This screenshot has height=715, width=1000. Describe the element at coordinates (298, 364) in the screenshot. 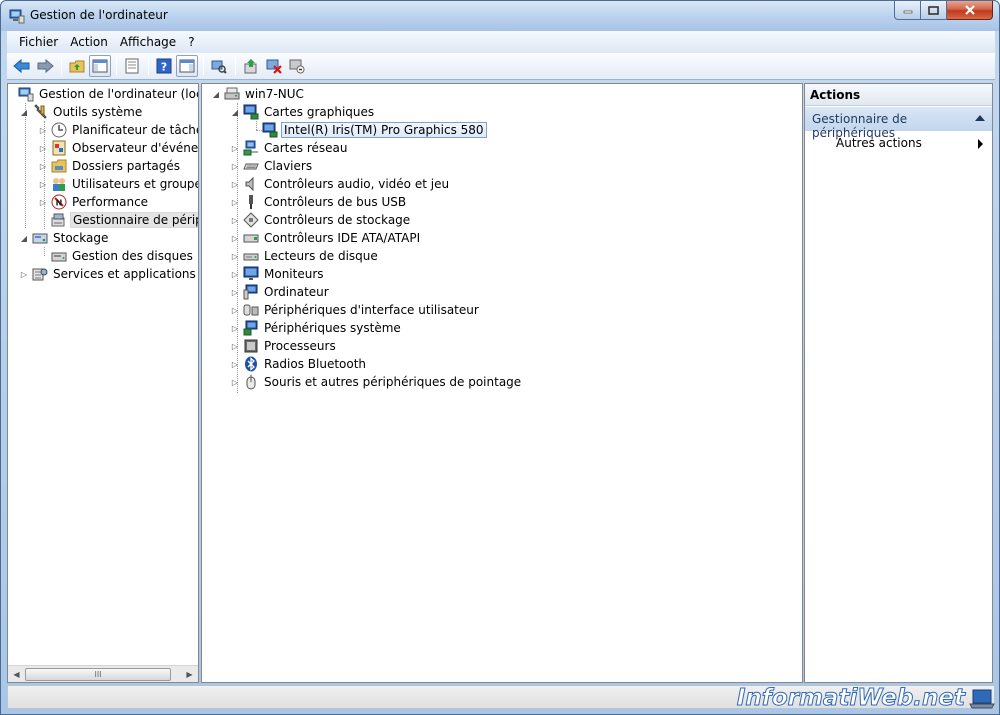

I see `device-category-bluetooth: ▷ Radios Bluetooth` at that location.